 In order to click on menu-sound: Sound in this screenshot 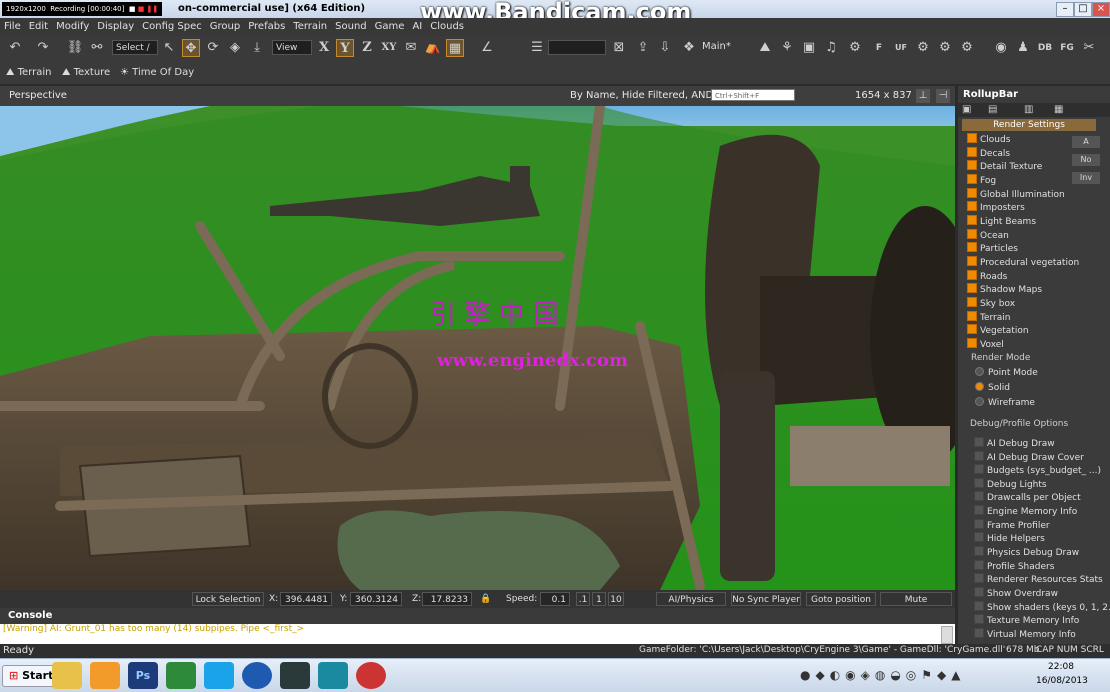, I will do `click(351, 27)`.